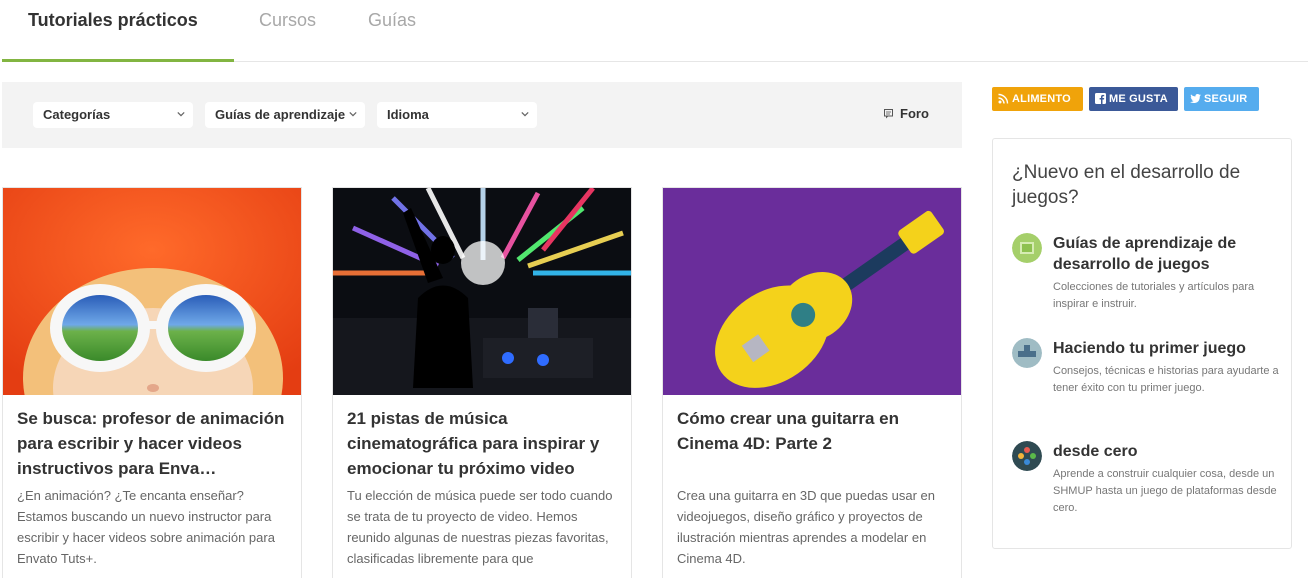  I want to click on facebook-like-button: ME GUSTA, so click(1133, 99).